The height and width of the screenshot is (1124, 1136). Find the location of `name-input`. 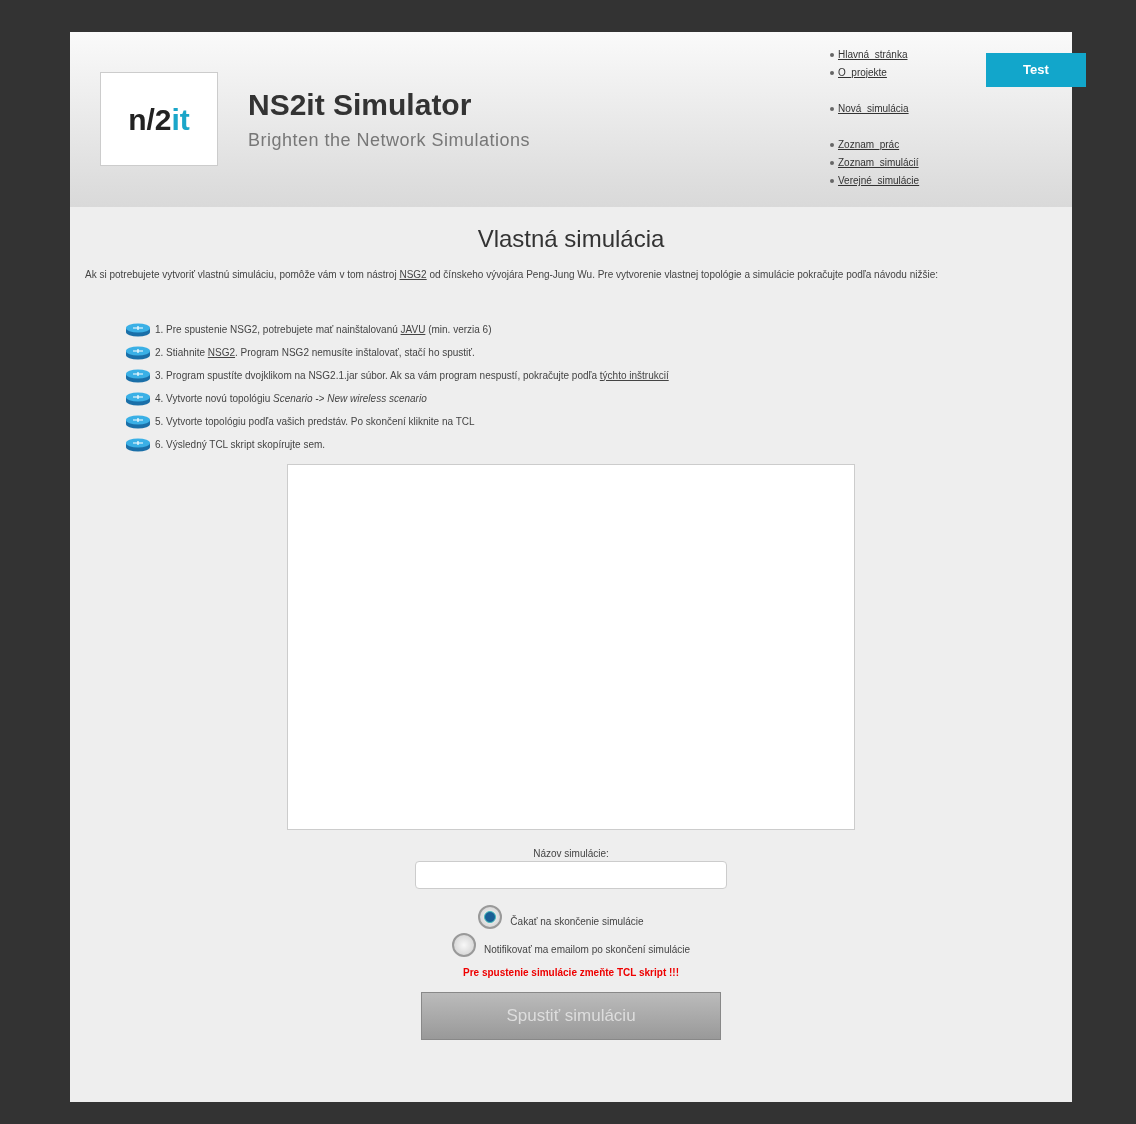

name-input is located at coordinates (571, 874).